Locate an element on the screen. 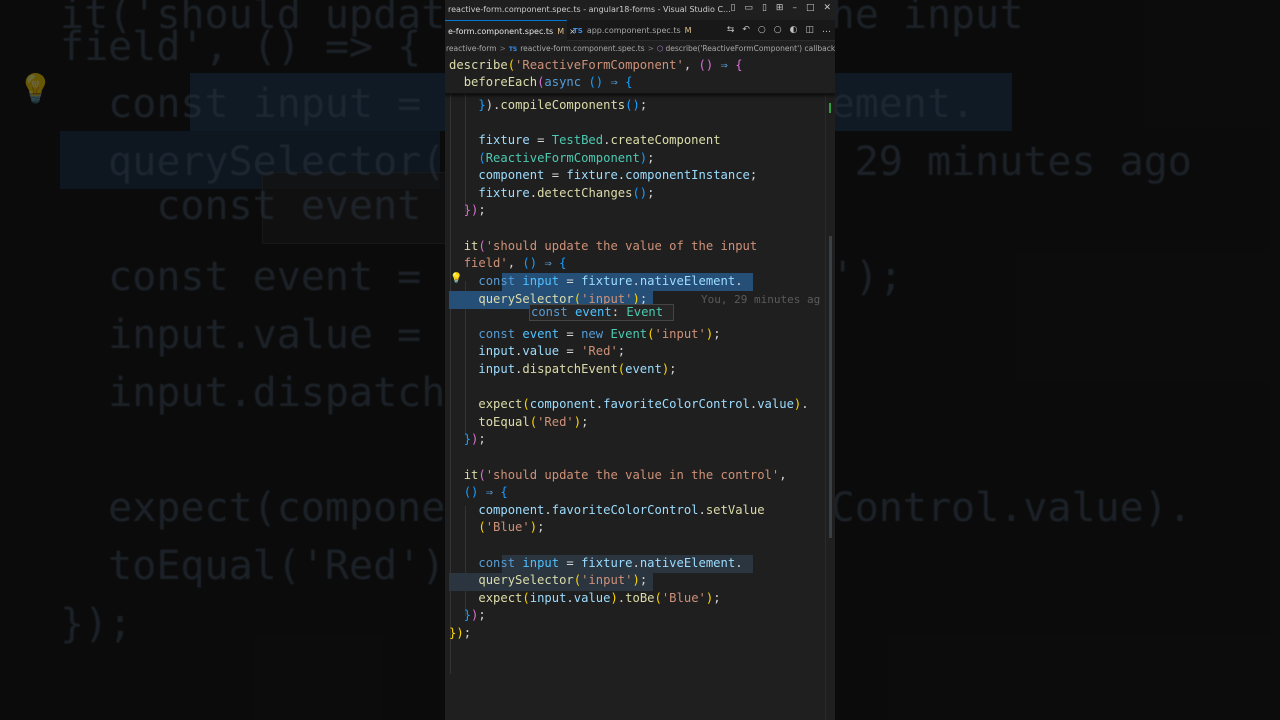 The width and height of the screenshot is (1280, 720). previous-change-icon: ○ is located at coordinates (762, 30).